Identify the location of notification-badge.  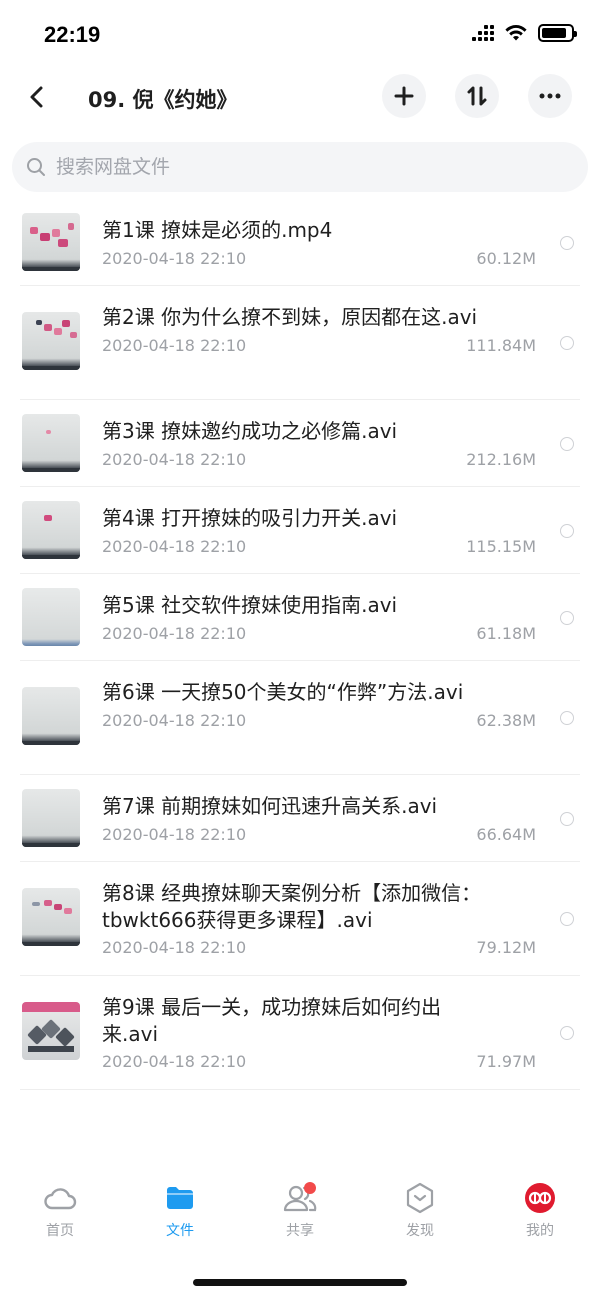
(310, 1188).